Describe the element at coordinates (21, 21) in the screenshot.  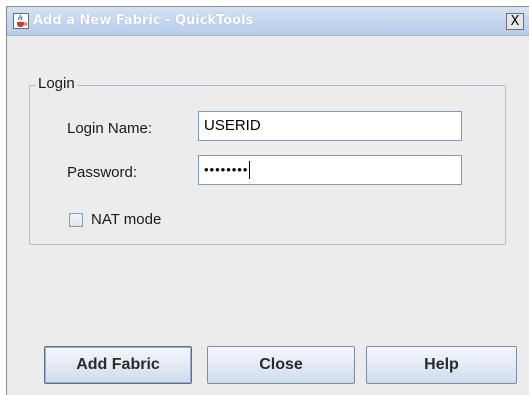
I see `java-cup-icon` at that location.